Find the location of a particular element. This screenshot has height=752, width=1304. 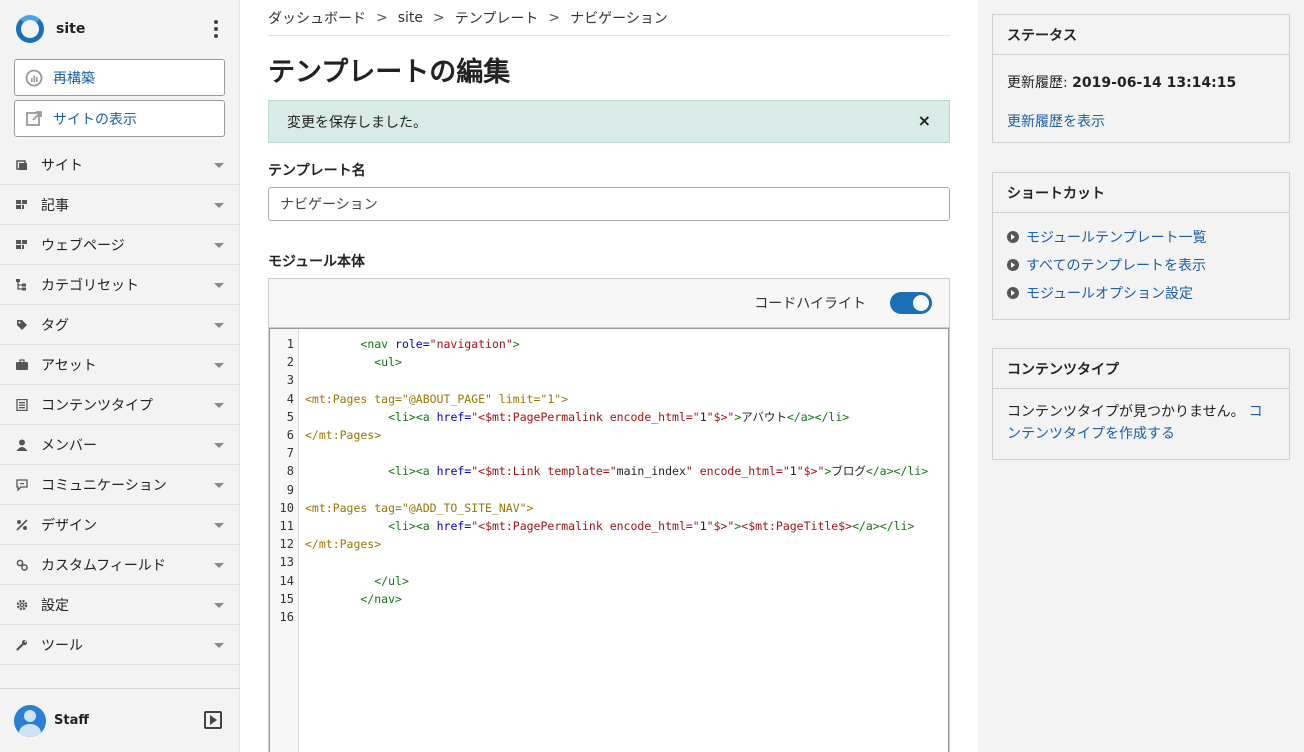

shortcut-link: モジュールテンプレート一覧 is located at coordinates (1116, 237).